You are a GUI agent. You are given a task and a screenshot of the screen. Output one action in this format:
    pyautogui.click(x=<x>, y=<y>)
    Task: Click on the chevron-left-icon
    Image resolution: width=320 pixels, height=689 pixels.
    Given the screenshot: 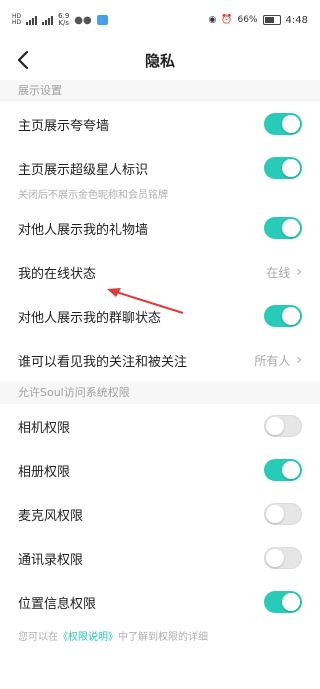 What is the action you would take?
    pyautogui.click(x=23, y=60)
    